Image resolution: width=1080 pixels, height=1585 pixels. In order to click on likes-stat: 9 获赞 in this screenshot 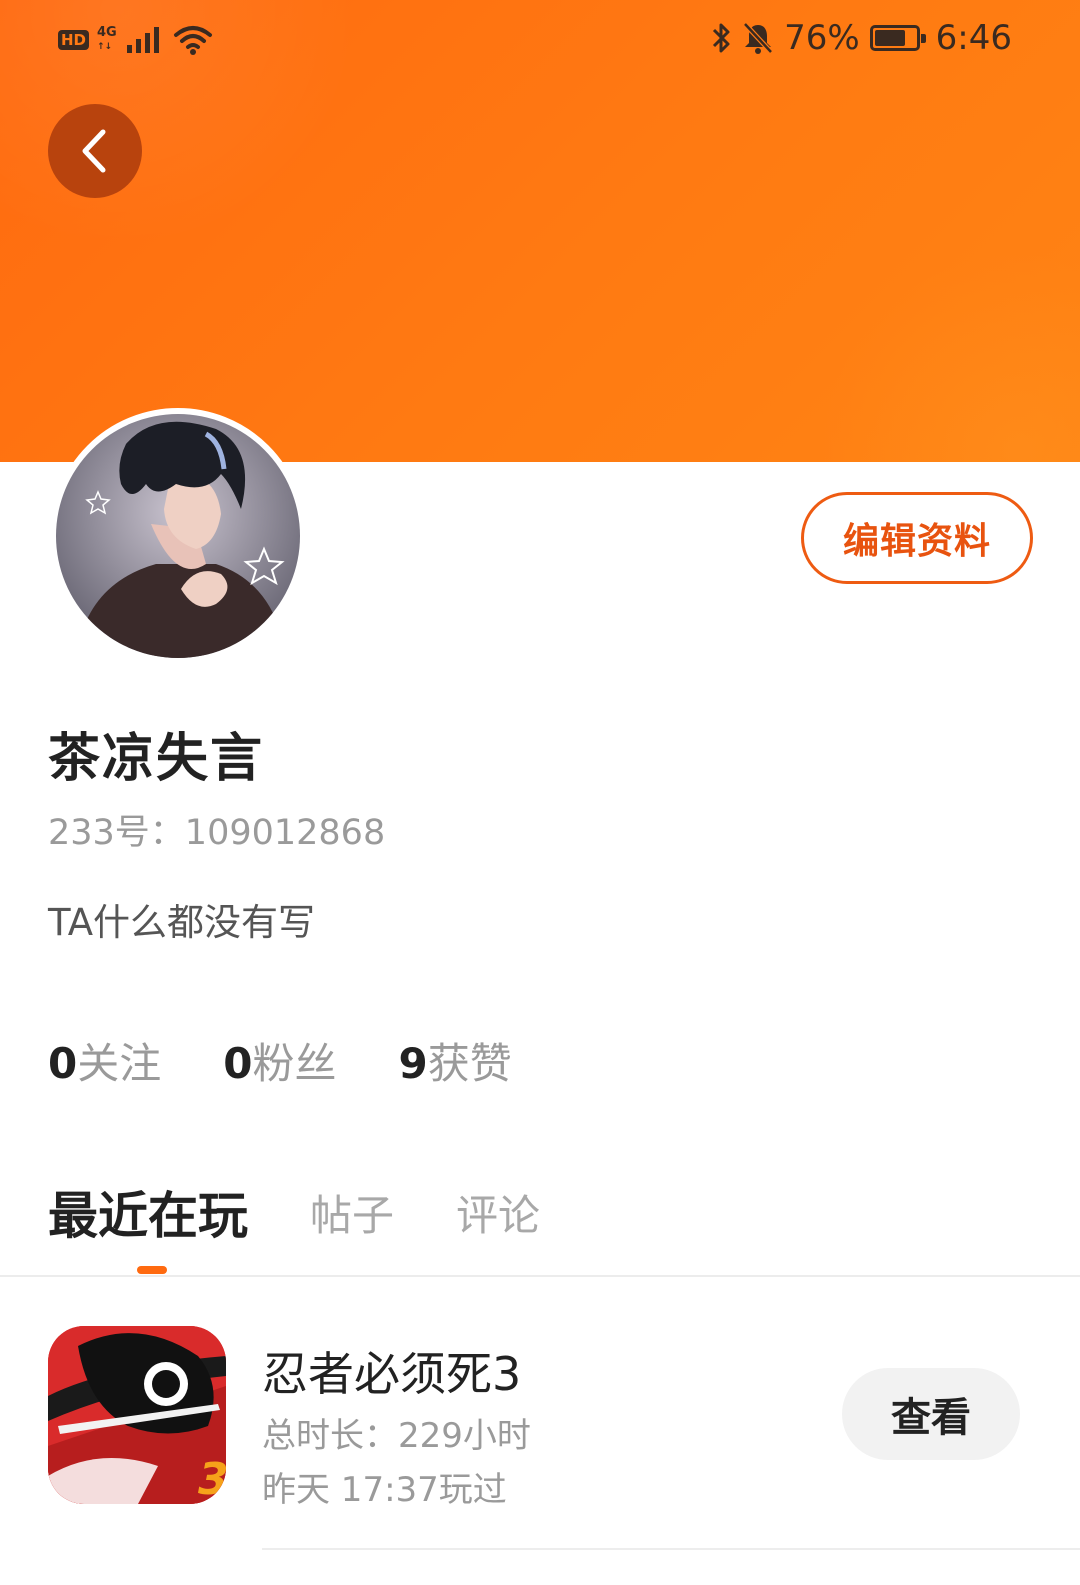, I will do `click(455, 1060)`.